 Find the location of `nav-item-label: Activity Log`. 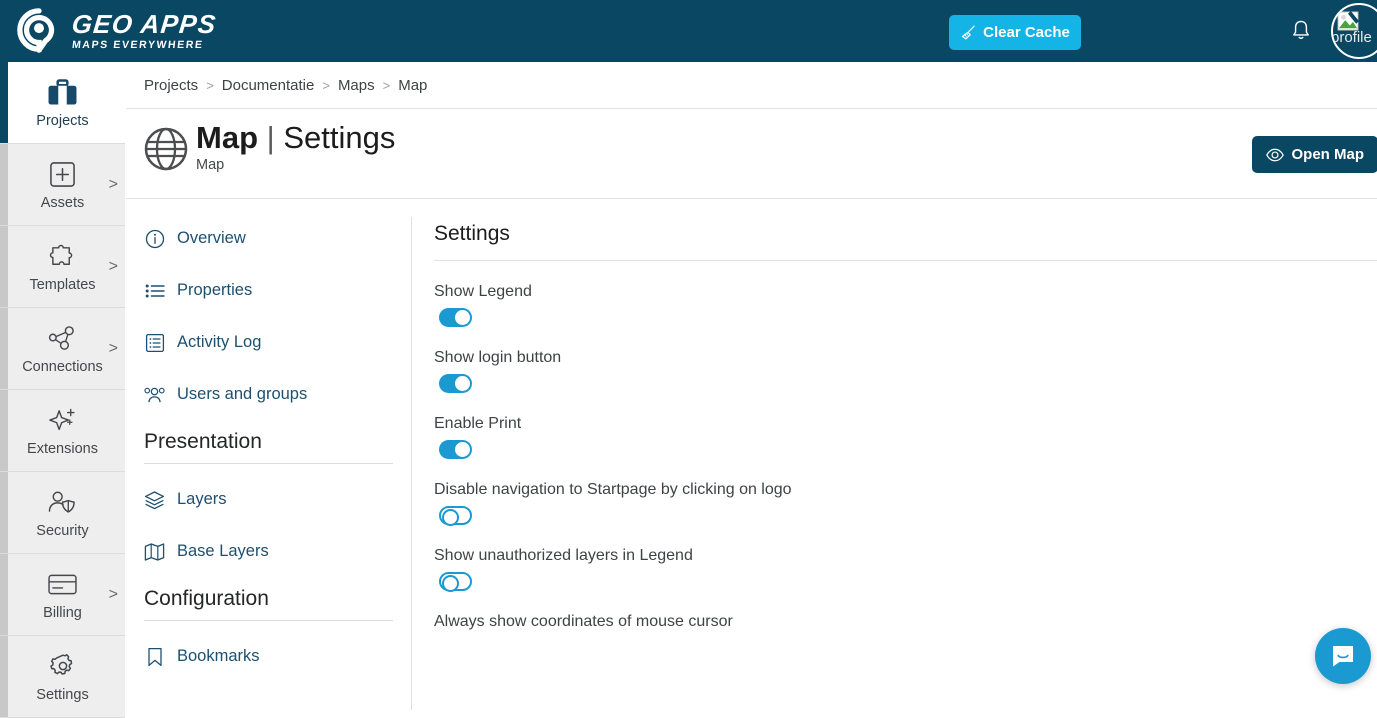

nav-item-label: Activity Log is located at coordinates (219, 342).